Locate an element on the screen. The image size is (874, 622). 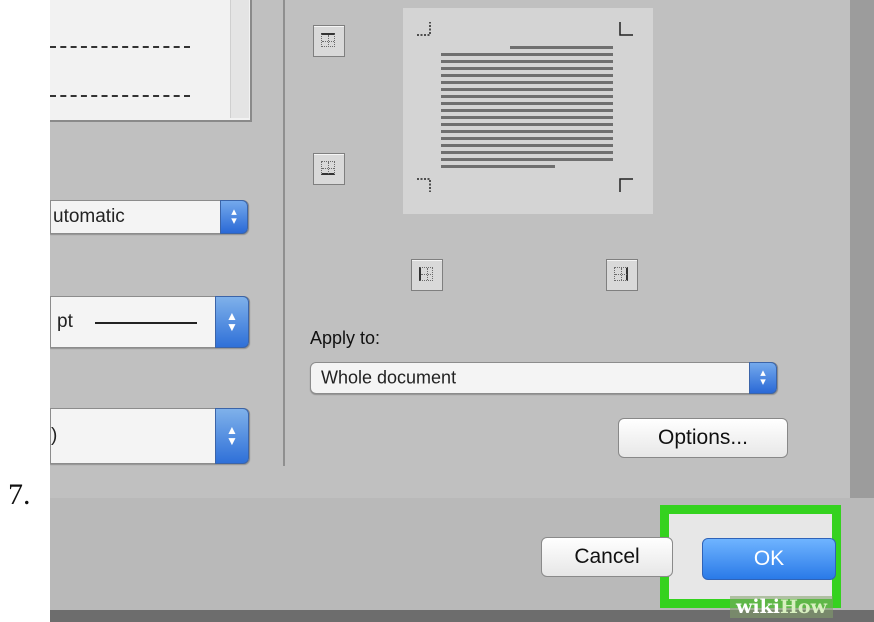
left-border-icon is located at coordinates (427, 275).